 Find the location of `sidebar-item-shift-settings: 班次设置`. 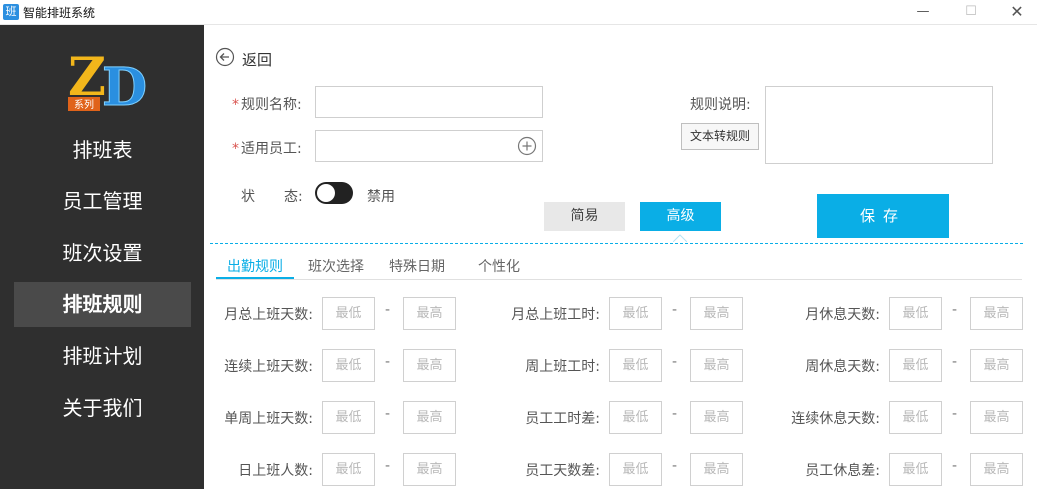

sidebar-item-shift-settings: 班次设置 is located at coordinates (102, 253).